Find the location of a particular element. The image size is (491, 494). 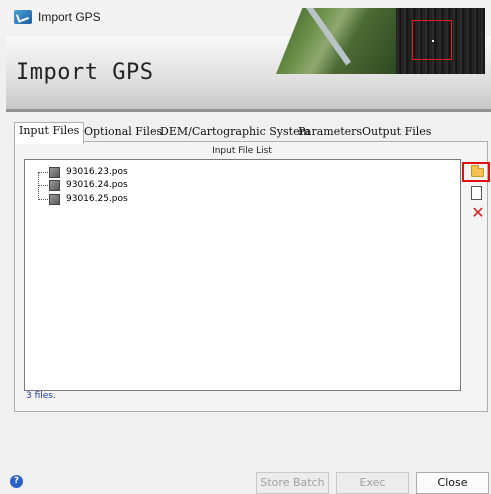

tree-connector is located at coordinates (38, 186).